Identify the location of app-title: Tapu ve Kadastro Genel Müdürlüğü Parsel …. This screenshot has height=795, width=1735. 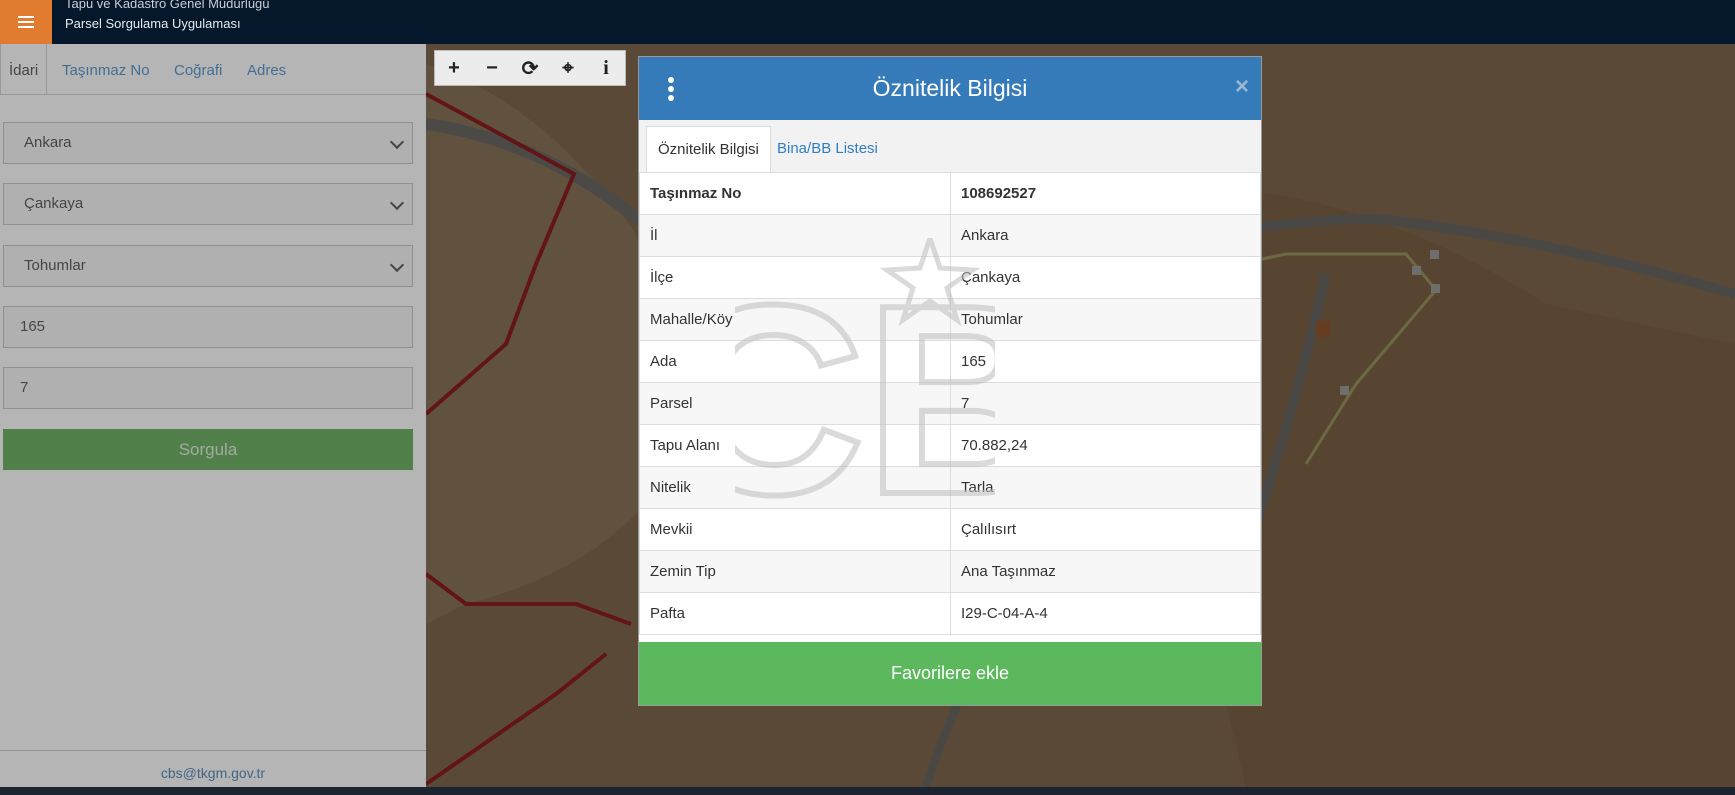
(167, 17).